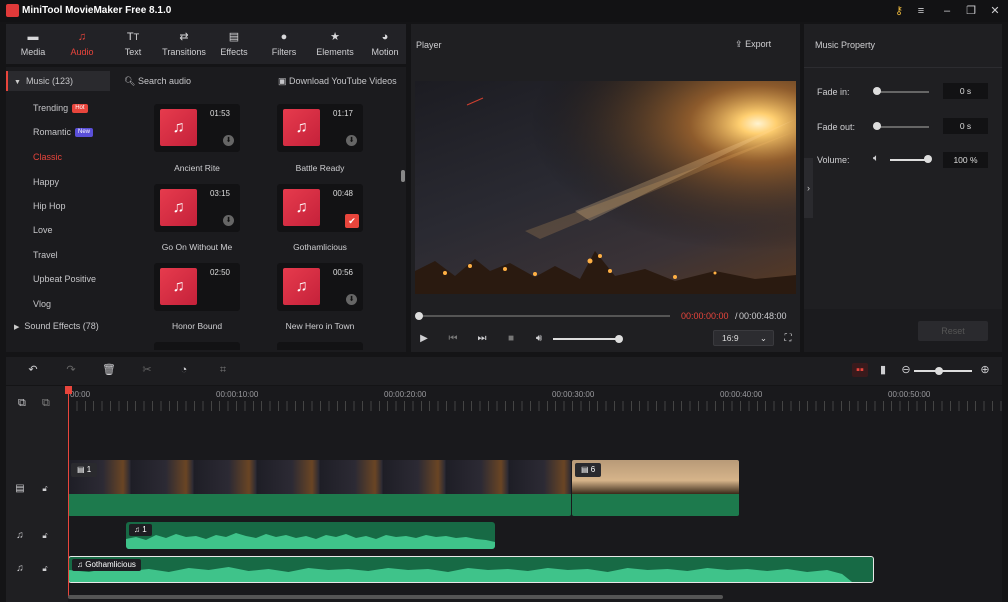 This screenshot has width=1008, height=602. What do you see at coordinates (82, 44) in the screenshot?
I see `tab-audio: ♫ Audio` at bounding box center [82, 44].